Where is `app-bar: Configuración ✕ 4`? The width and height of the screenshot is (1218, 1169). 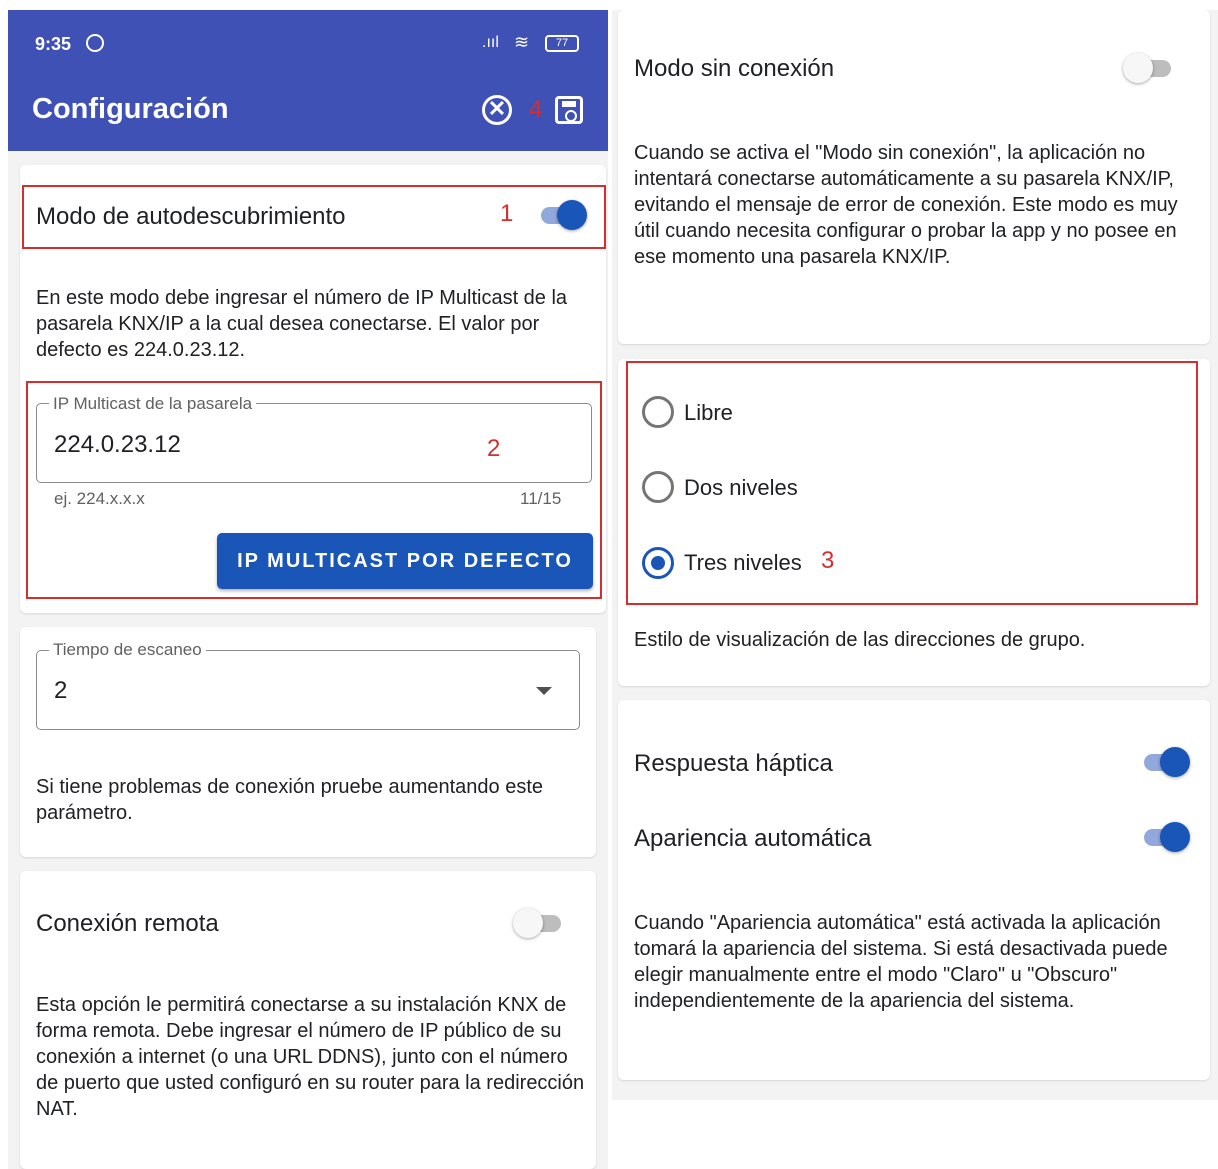 app-bar: Configuración ✕ 4 is located at coordinates (308, 108).